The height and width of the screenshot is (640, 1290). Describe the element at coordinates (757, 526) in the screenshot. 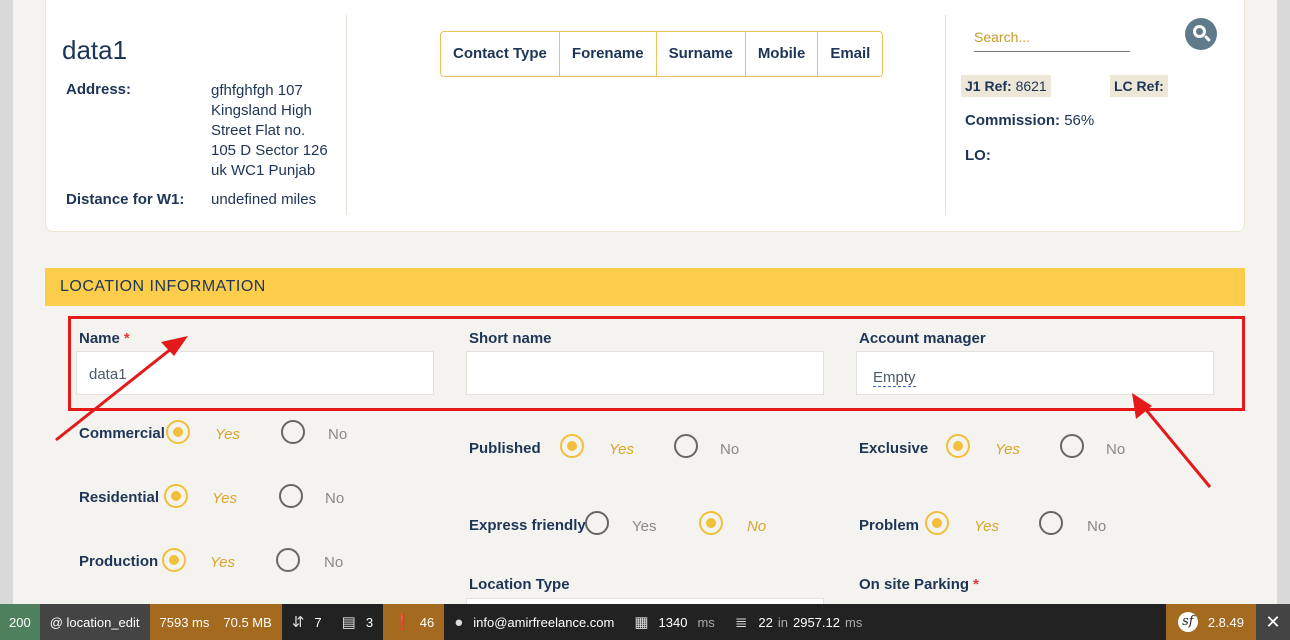

I see `express-friendly-no-label: No` at that location.